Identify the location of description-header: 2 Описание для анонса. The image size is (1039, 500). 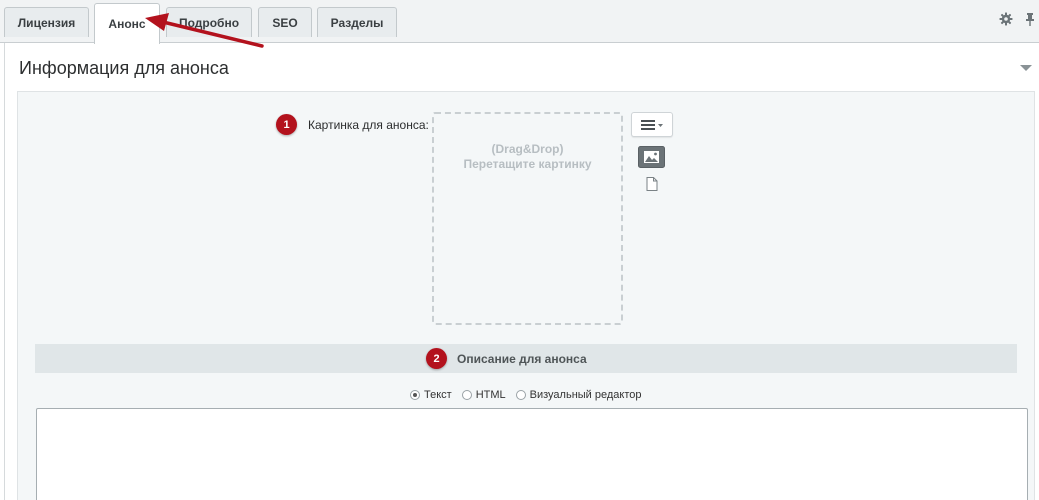
(526, 358).